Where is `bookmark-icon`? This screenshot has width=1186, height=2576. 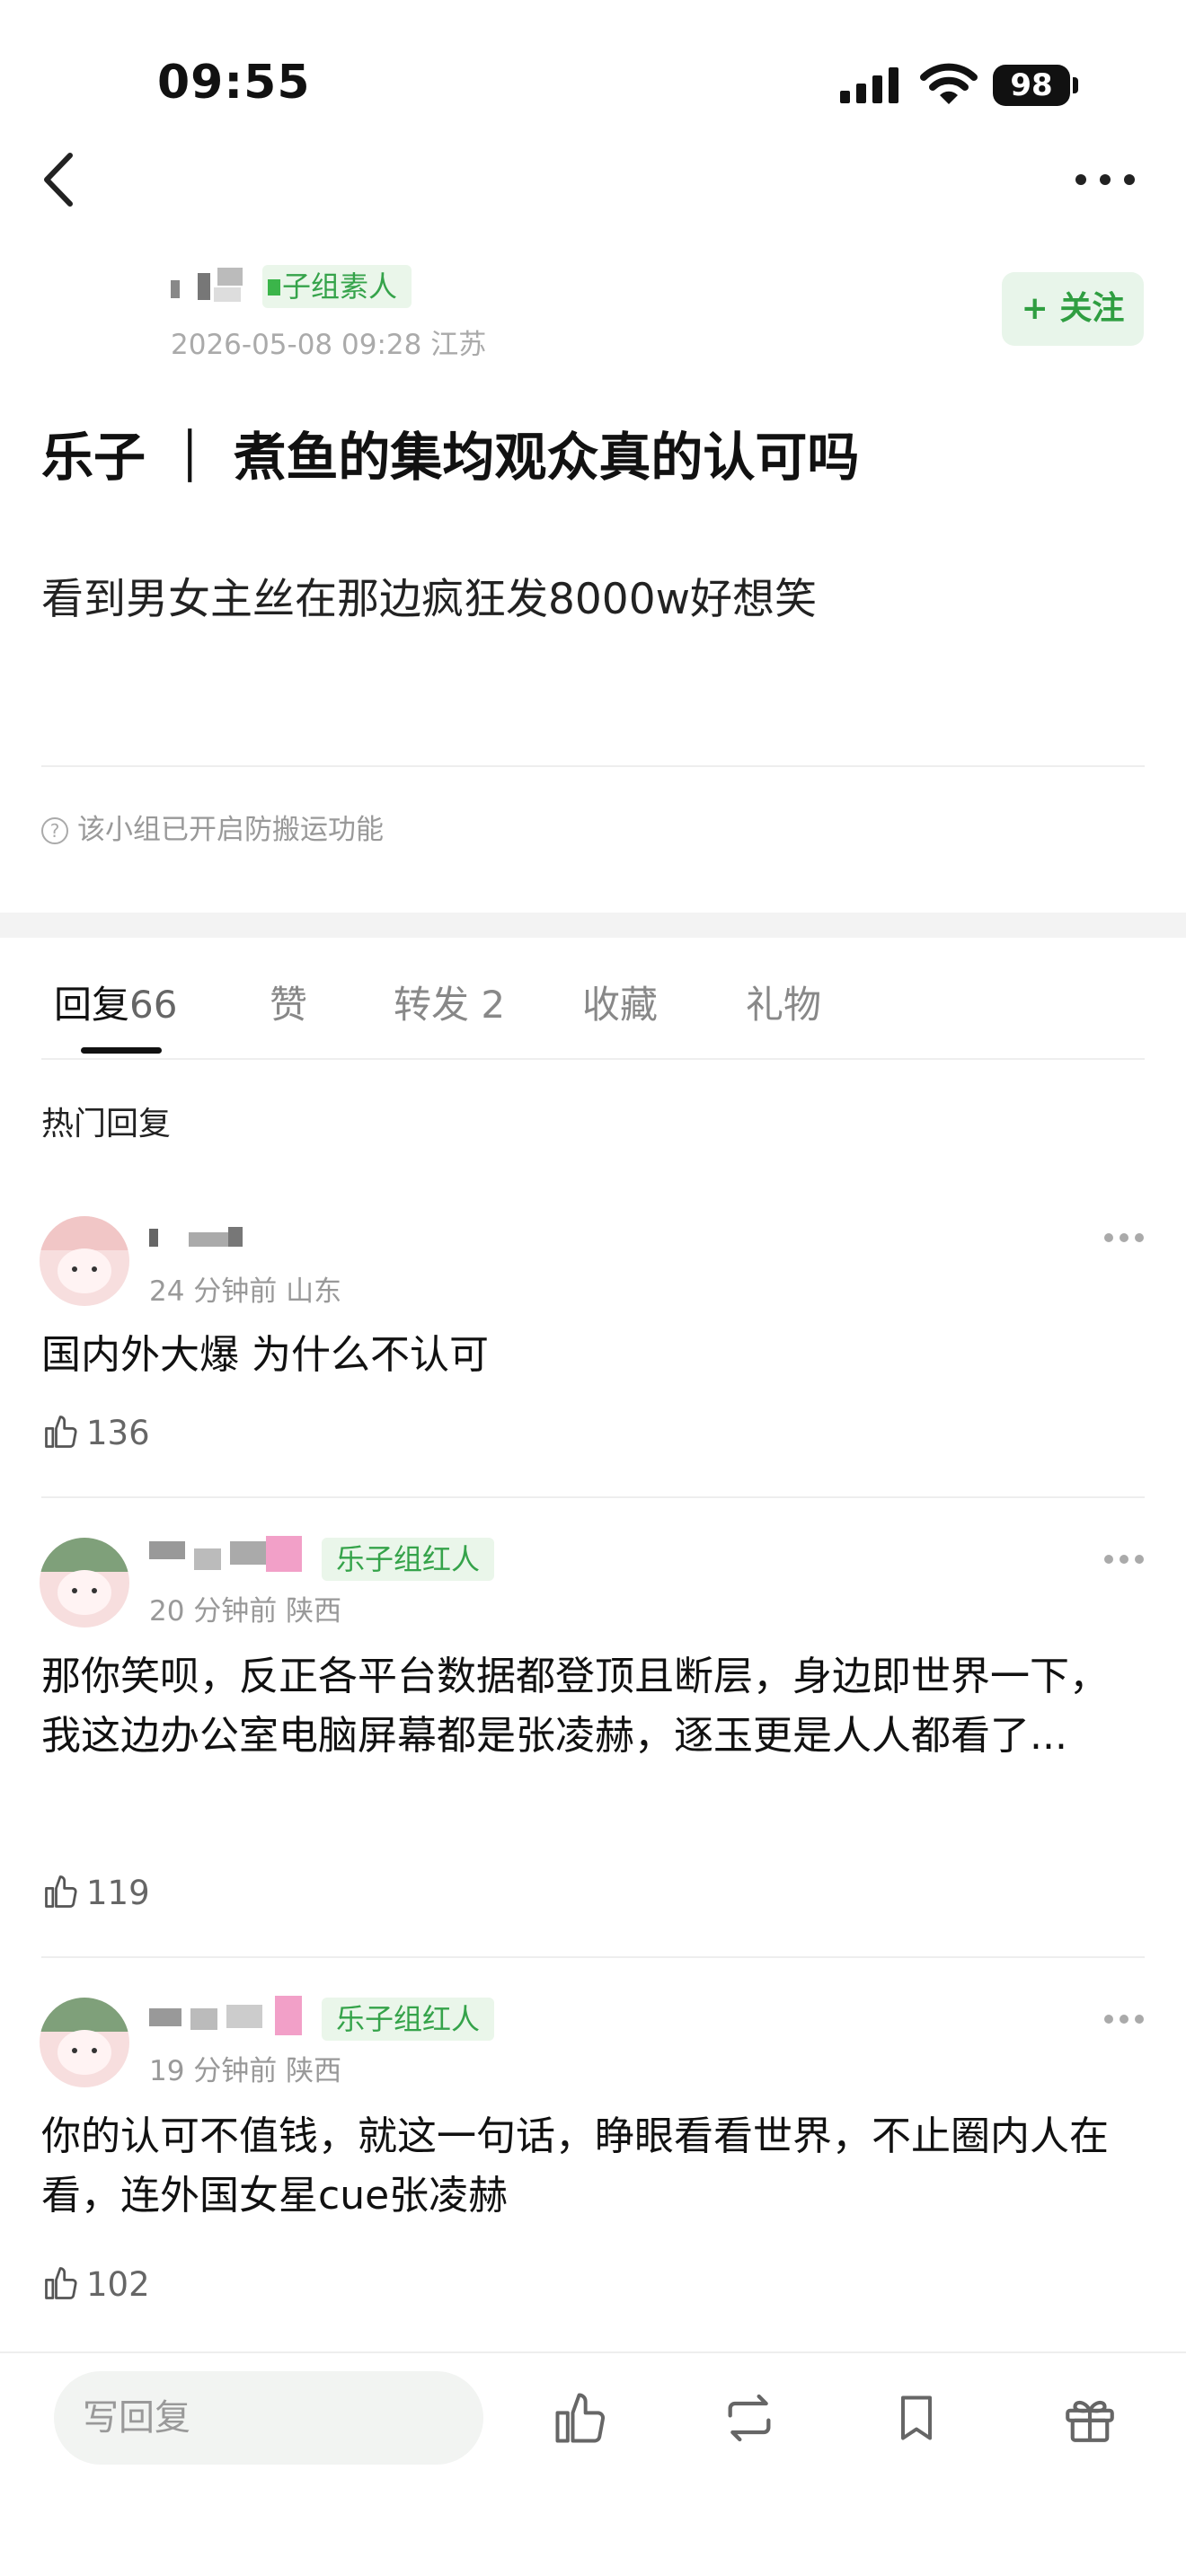 bookmark-icon is located at coordinates (916, 2423).